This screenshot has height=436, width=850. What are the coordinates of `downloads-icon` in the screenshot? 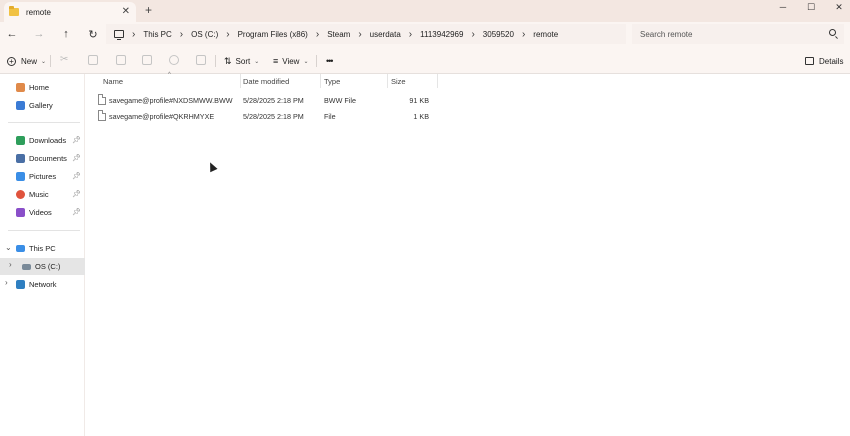 It's located at (20, 140).